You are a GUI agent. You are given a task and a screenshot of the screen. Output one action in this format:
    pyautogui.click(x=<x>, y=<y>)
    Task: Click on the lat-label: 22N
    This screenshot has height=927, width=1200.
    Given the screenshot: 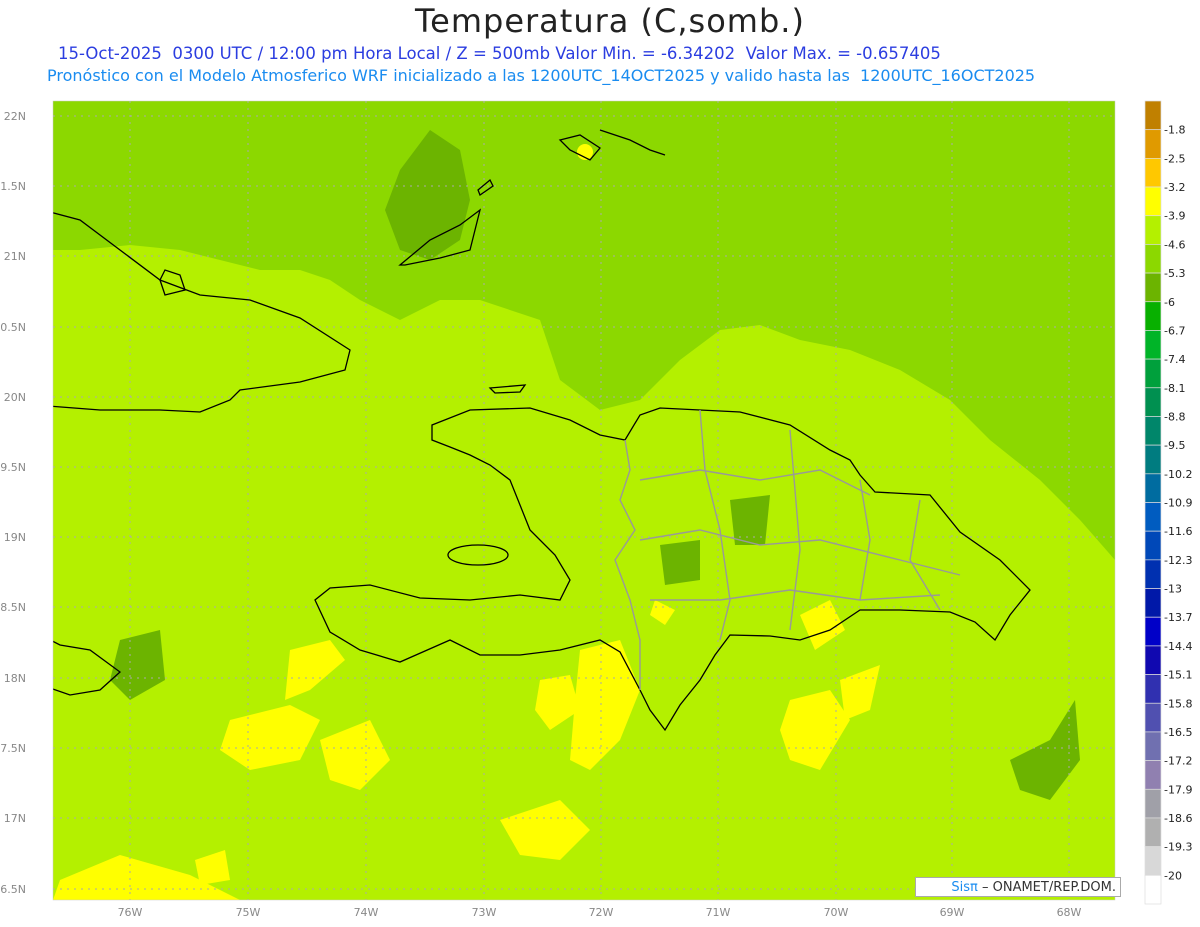 What is the action you would take?
    pyautogui.click(x=15, y=116)
    